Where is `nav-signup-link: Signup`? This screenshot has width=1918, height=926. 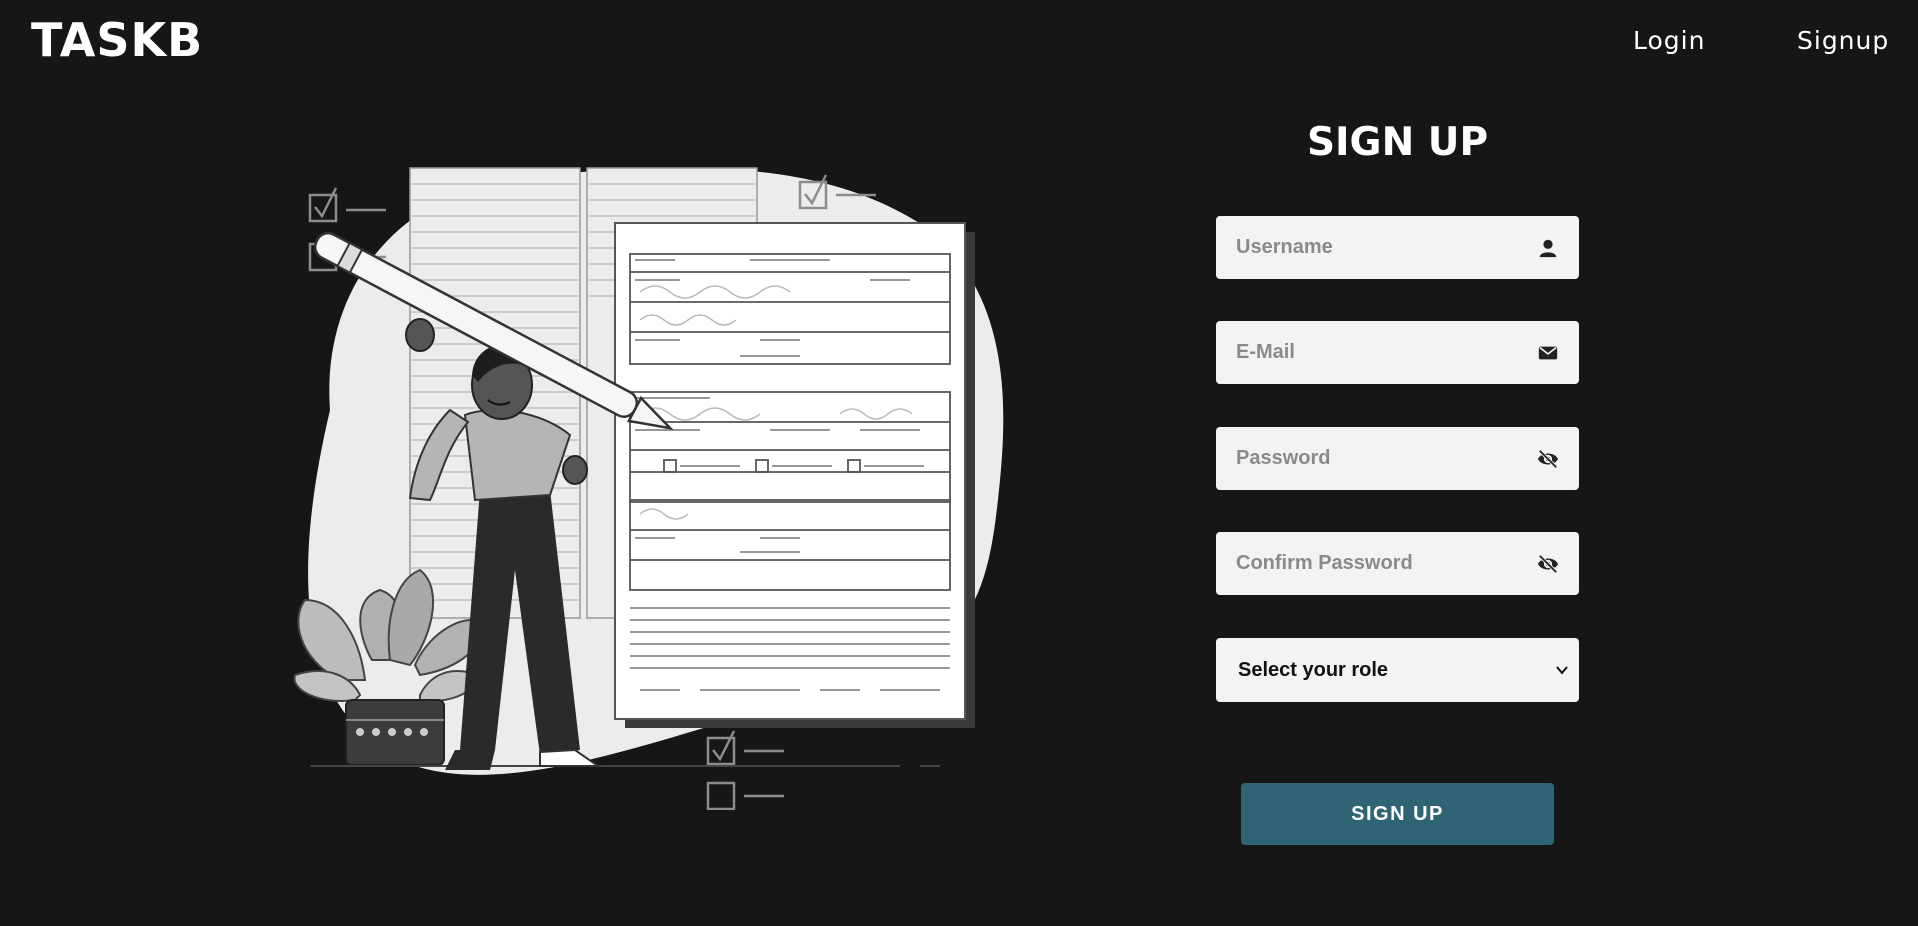
nav-signup-link: Signup is located at coordinates (1843, 40).